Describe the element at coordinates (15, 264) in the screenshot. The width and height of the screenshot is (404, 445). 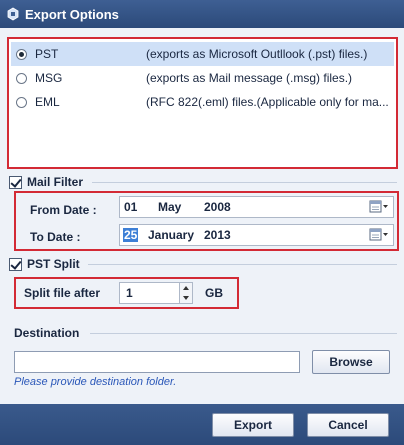
I see `pst-split-checkbox` at that location.